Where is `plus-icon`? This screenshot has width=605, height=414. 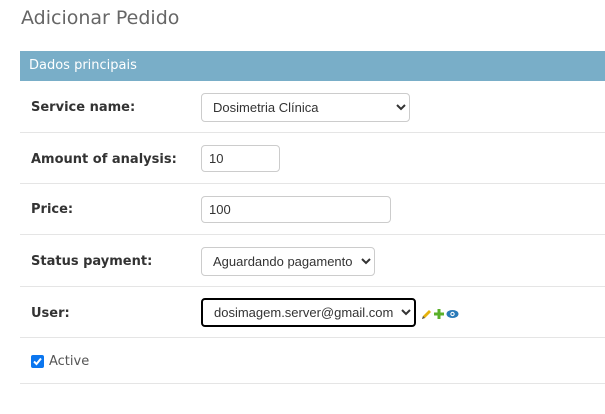
plus-icon is located at coordinates (439, 313).